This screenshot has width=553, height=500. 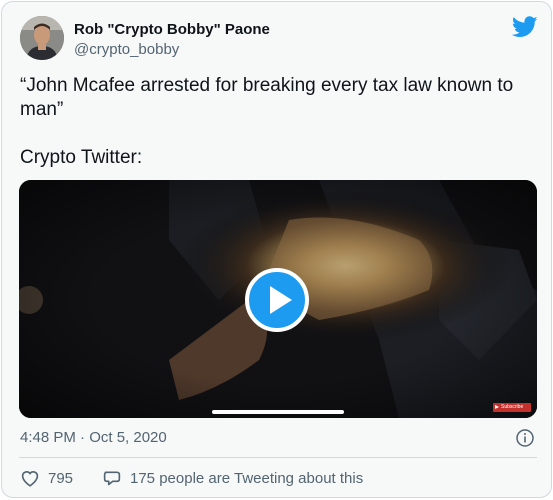 I want to click on like-button: 795, so click(x=46, y=478).